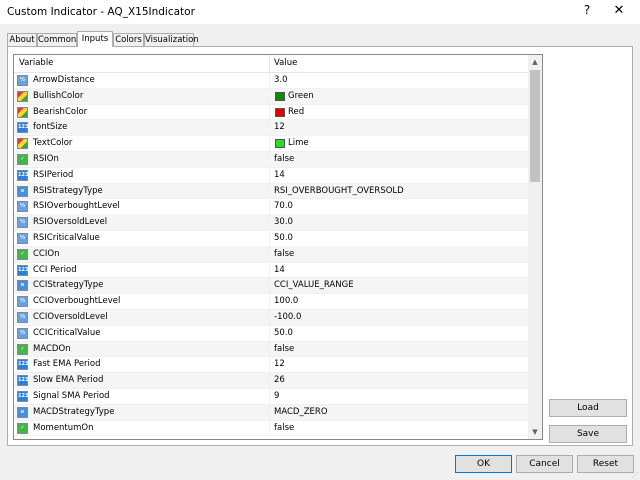 Image resolution: width=640 pixels, height=480 pixels. I want to click on variable-value: Red, so click(296, 112).